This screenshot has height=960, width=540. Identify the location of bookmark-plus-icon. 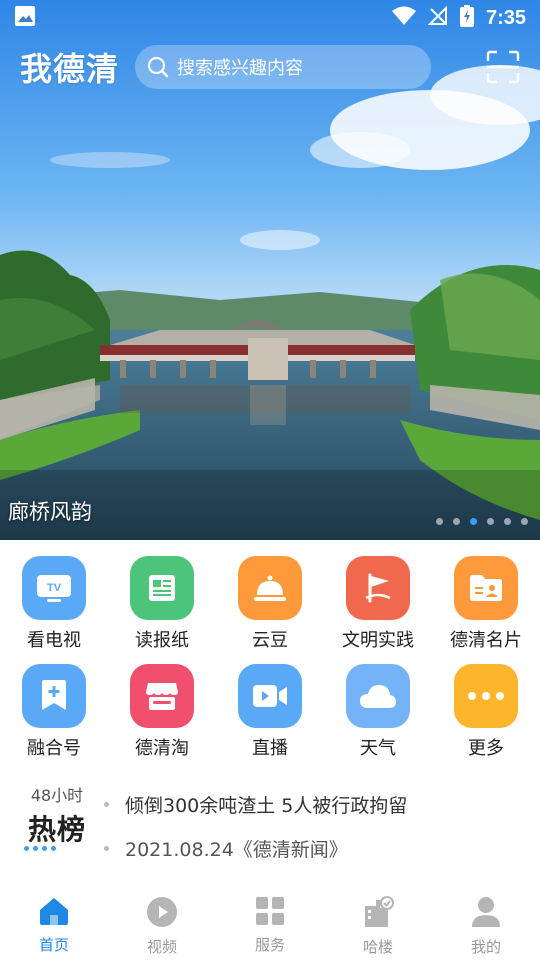
(54, 696).